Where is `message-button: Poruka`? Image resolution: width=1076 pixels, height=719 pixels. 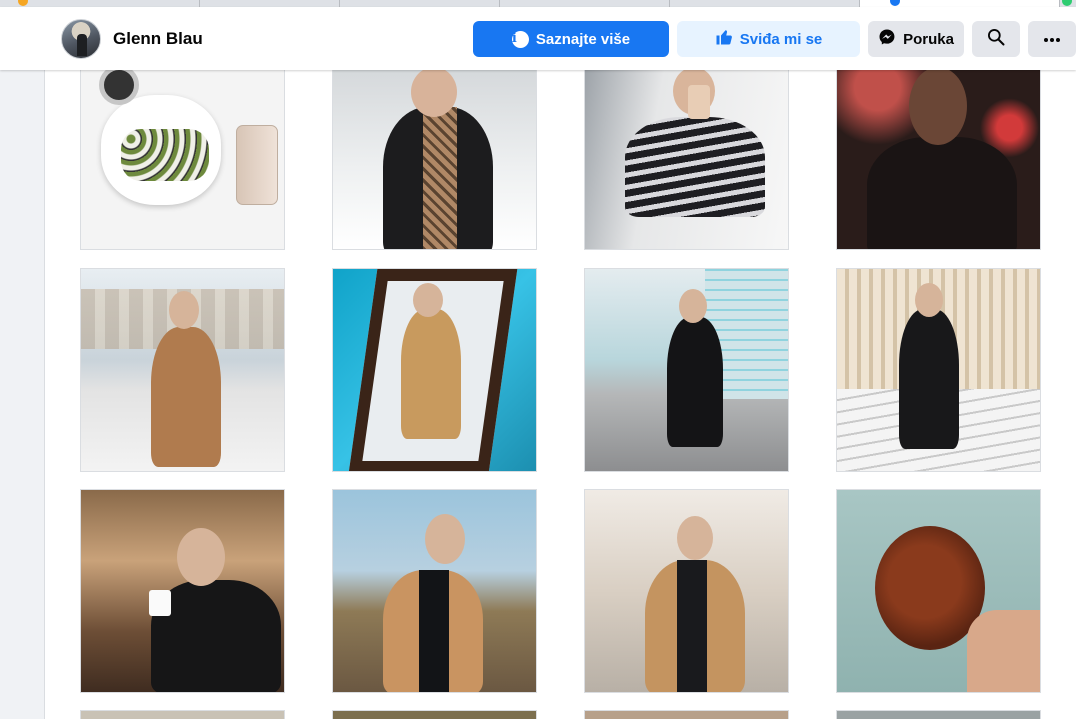 message-button: Poruka is located at coordinates (916, 39).